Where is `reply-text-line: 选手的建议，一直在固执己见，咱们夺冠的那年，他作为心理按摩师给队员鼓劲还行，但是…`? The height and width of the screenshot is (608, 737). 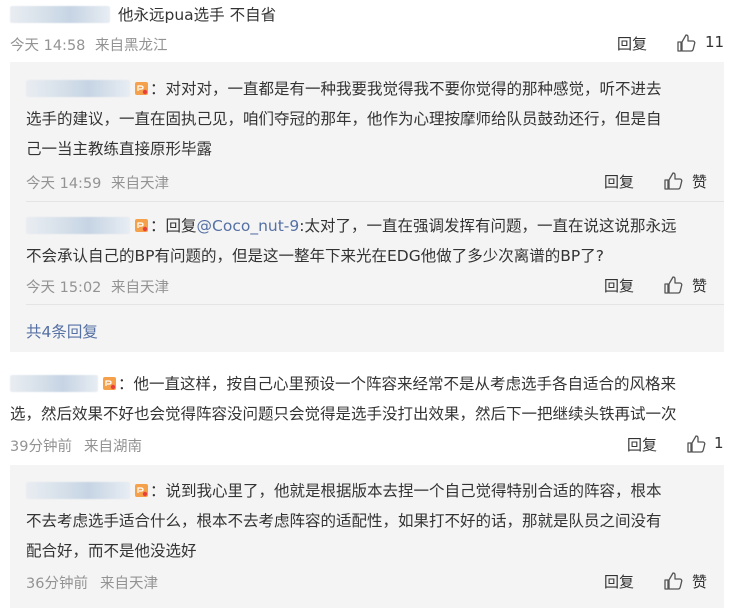 reply-text-line: 选手的建议，一直在固执己见，咱们夺冠的那年，他作为心理按摩师给队员鼓劲还行，但是… is located at coordinates (344, 119).